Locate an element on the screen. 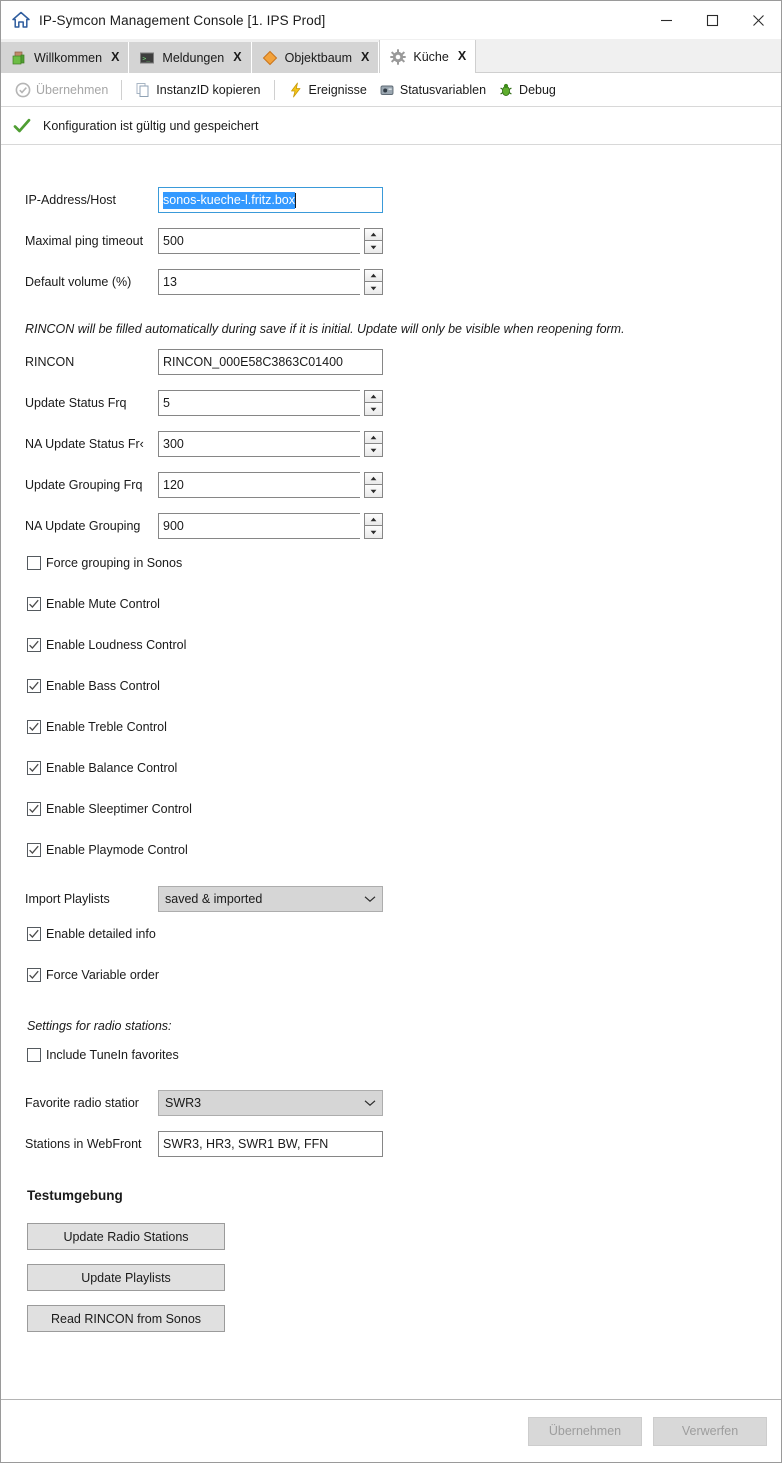  checkbox-enable-sleeptimer-control: Enable Sleeptimer Control is located at coordinates (109, 809).